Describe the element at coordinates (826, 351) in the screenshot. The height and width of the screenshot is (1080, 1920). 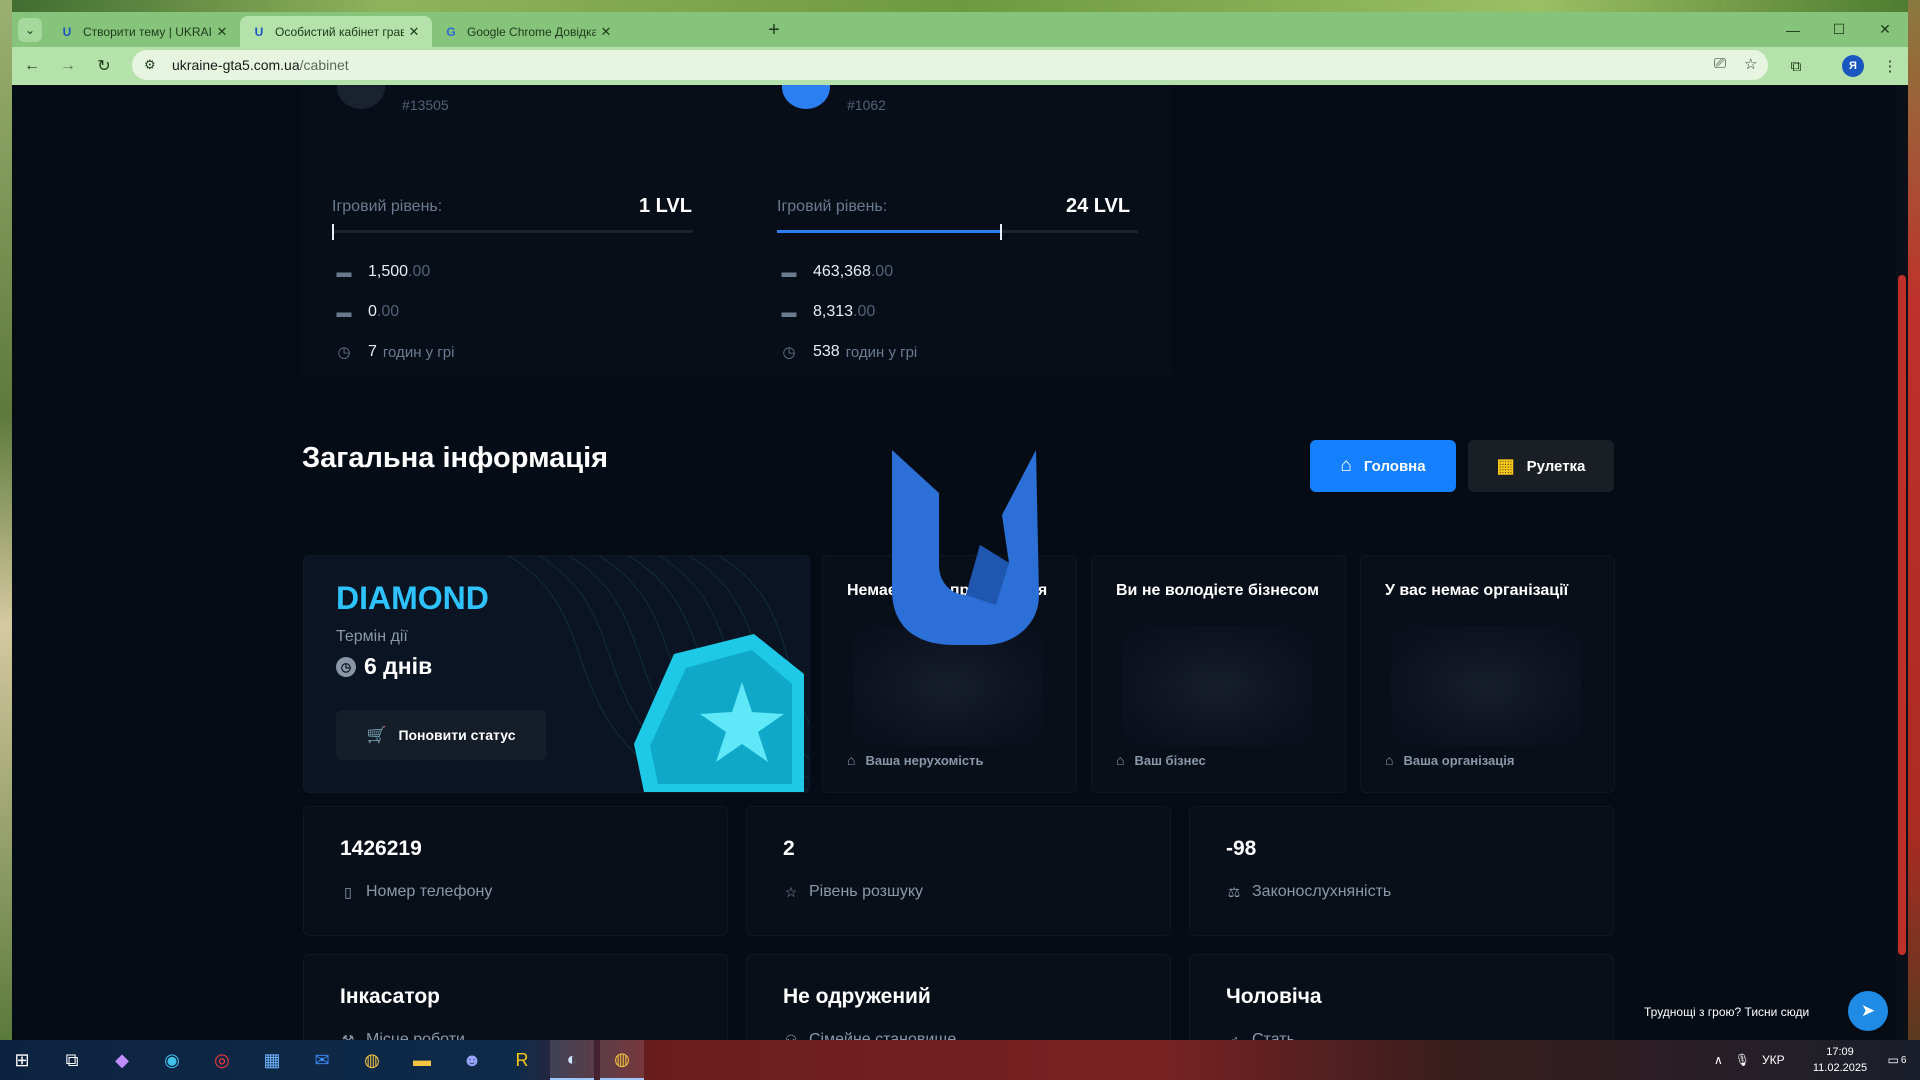
I see `hours-value: 538` at that location.